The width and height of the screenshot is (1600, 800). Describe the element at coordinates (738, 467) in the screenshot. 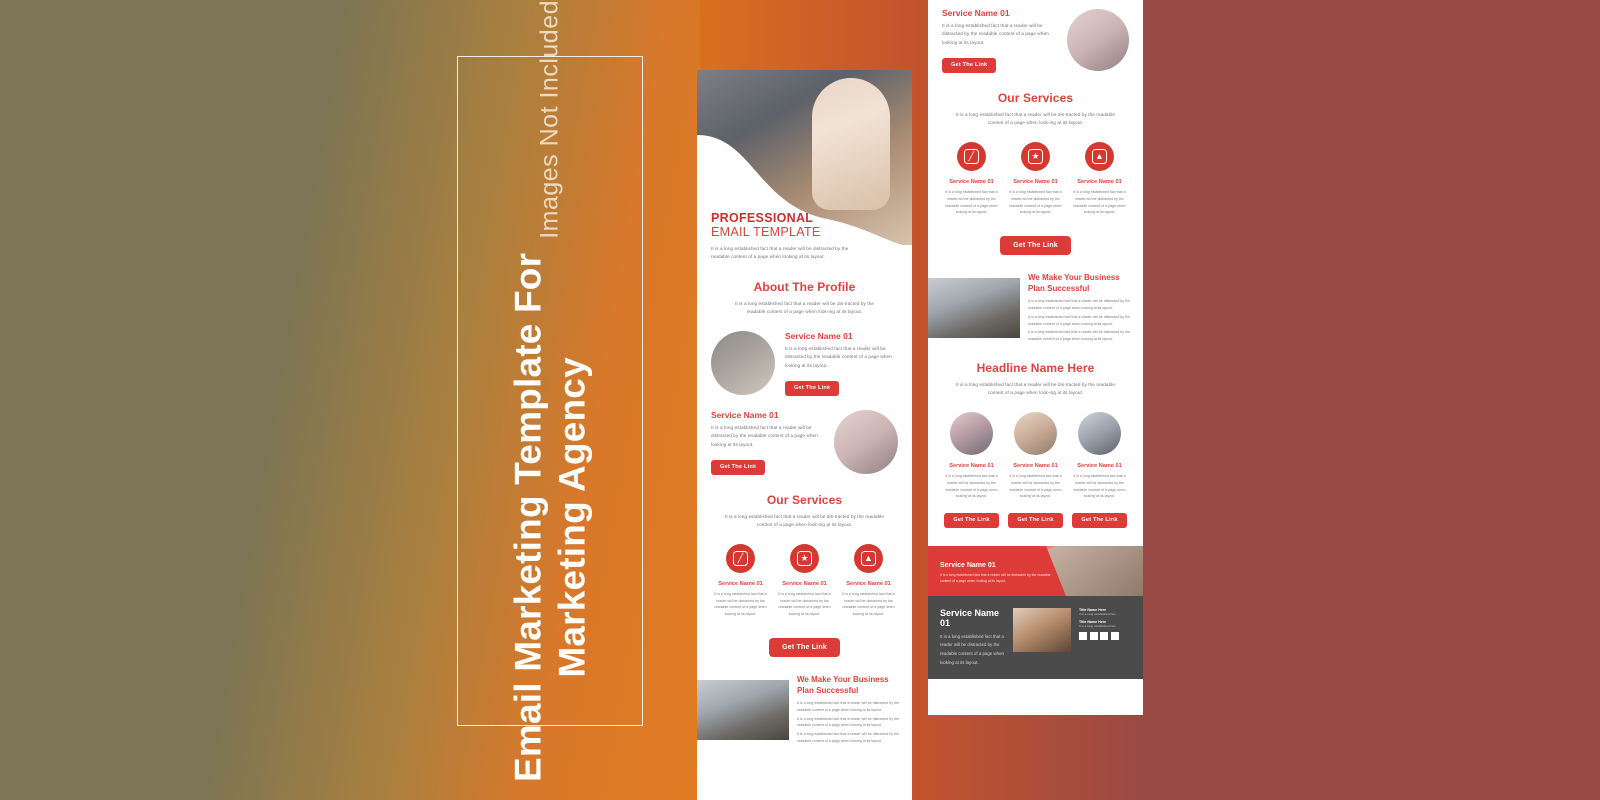

I see `service-card-2-button: Get The Link` at that location.